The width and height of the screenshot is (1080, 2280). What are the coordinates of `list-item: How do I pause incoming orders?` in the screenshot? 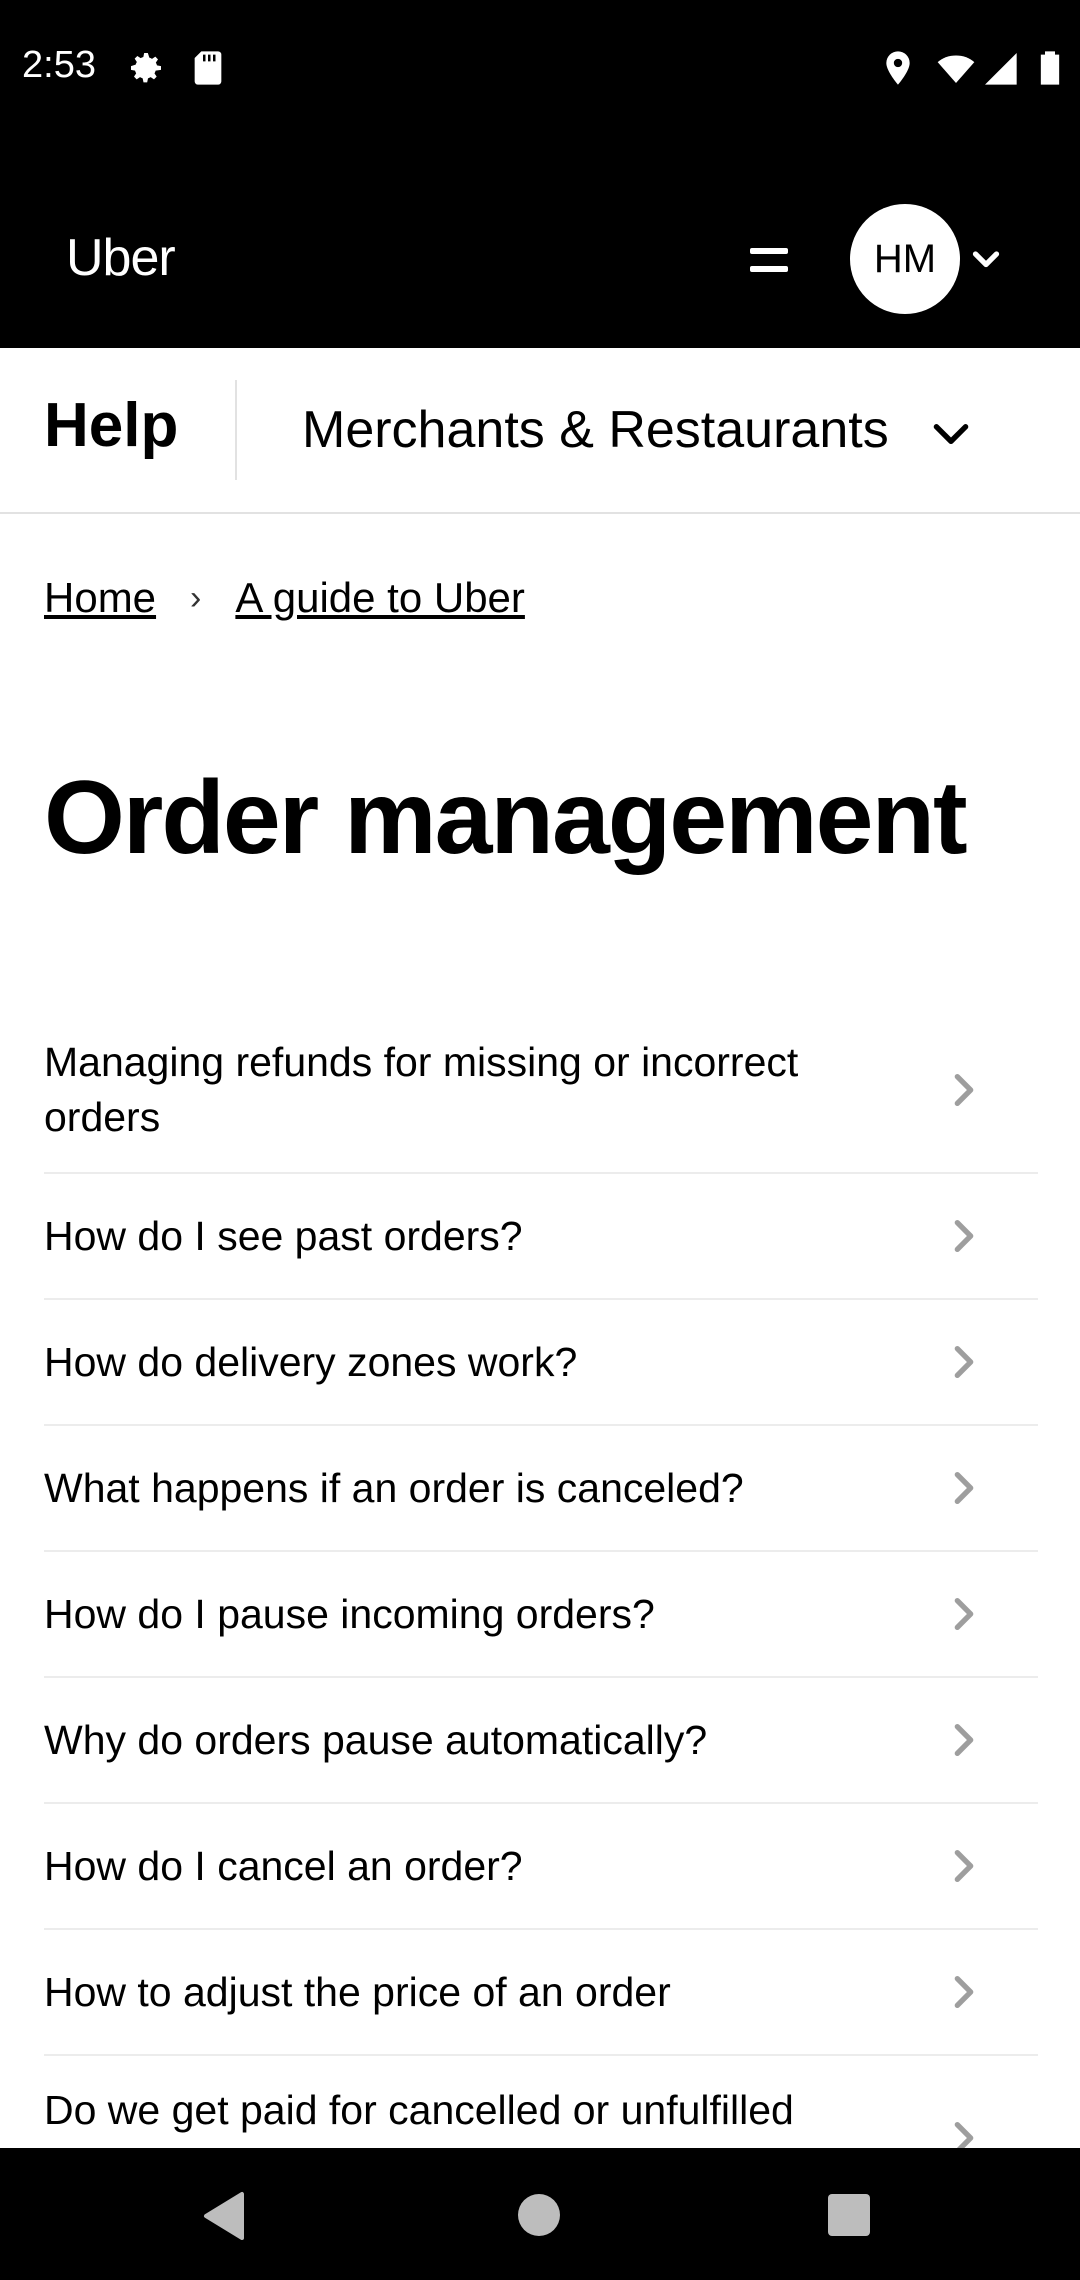 It's located at (541, 1615).